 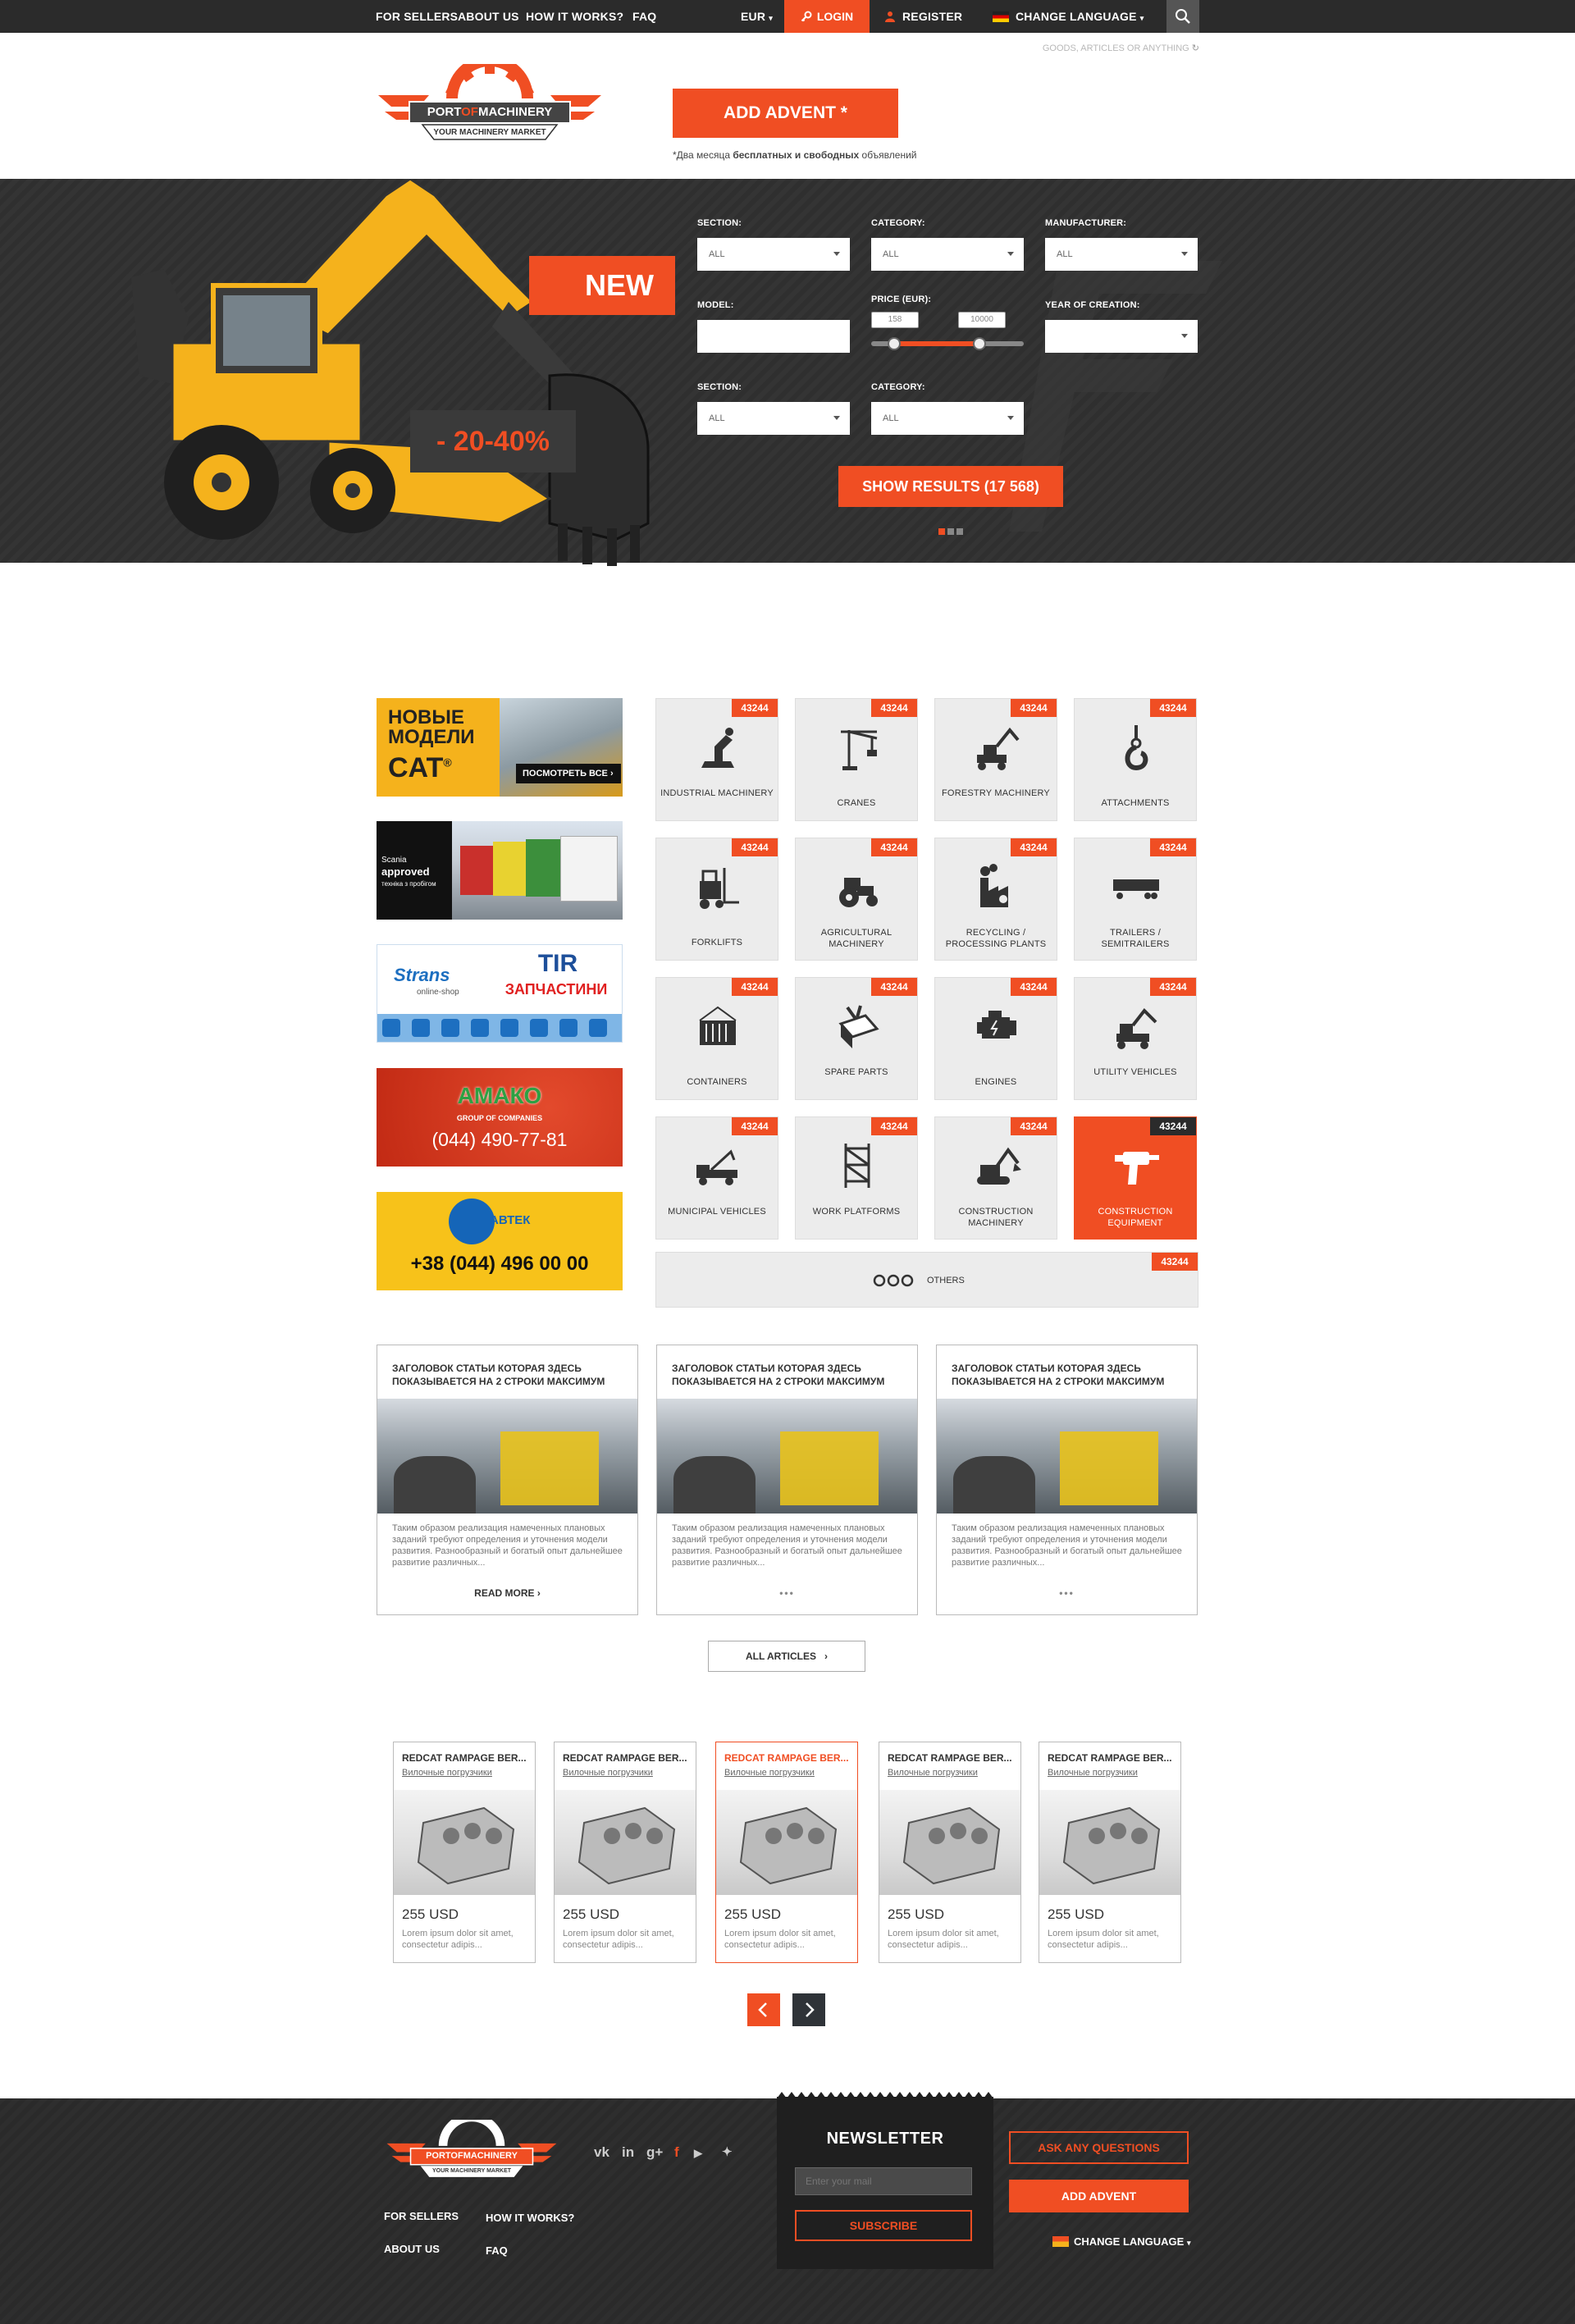 I want to click on category-tile: 43244 CONTAINERS, so click(x=717, y=1038).